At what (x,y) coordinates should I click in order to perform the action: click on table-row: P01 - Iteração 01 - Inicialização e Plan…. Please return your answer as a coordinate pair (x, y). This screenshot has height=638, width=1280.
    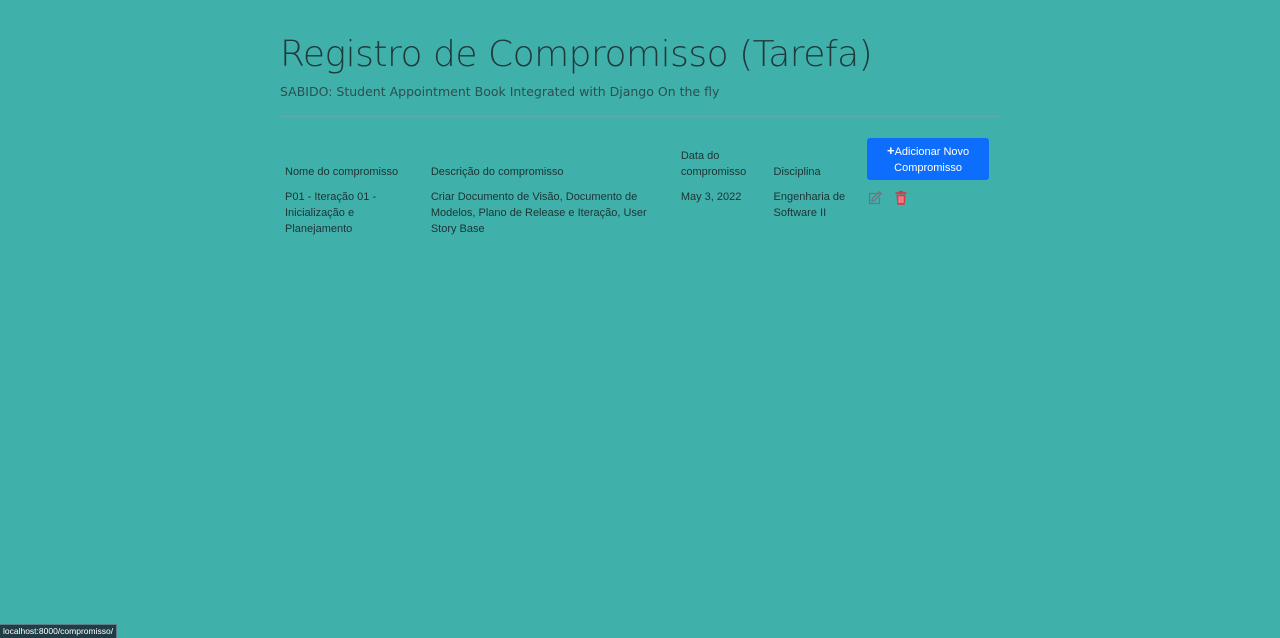
    Looking at the image, I should click on (640, 208).